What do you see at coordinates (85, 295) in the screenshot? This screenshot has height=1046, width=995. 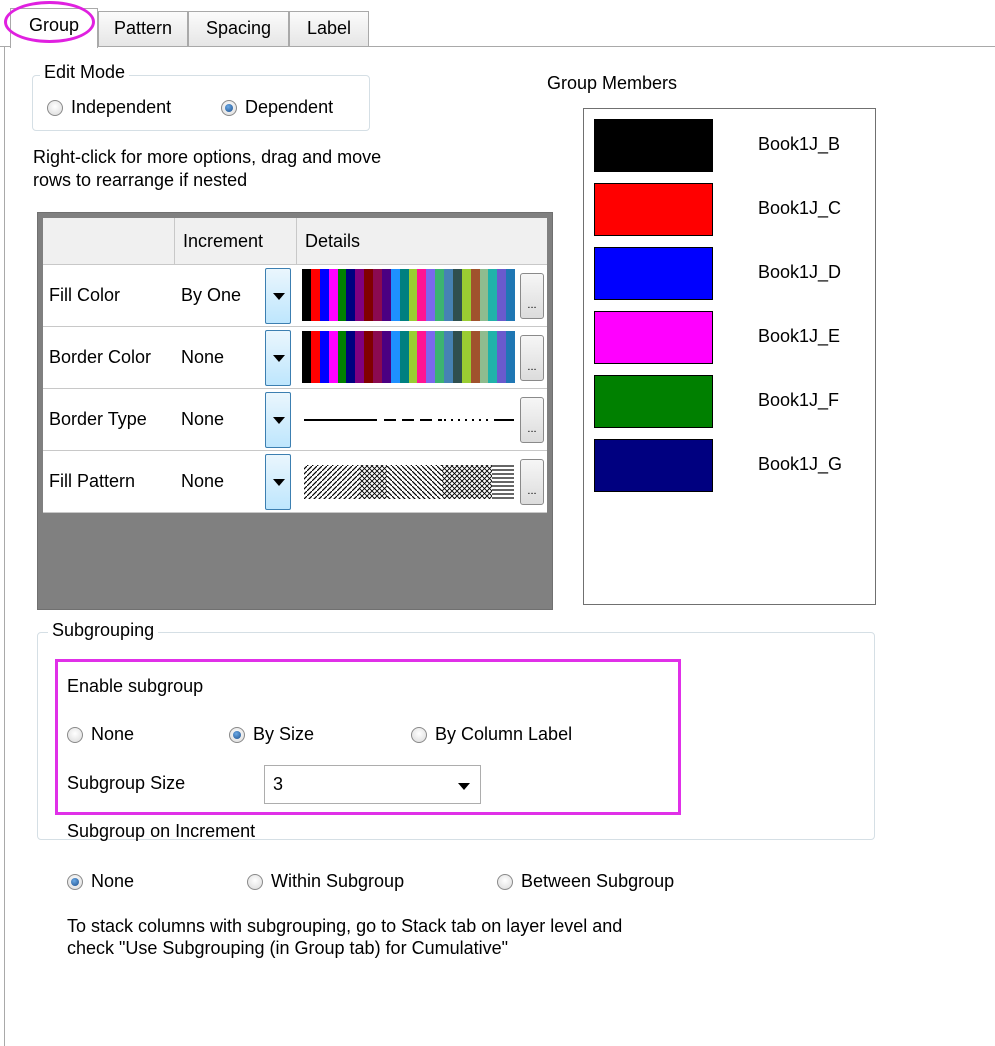 I see `row-name: Fill Color` at bounding box center [85, 295].